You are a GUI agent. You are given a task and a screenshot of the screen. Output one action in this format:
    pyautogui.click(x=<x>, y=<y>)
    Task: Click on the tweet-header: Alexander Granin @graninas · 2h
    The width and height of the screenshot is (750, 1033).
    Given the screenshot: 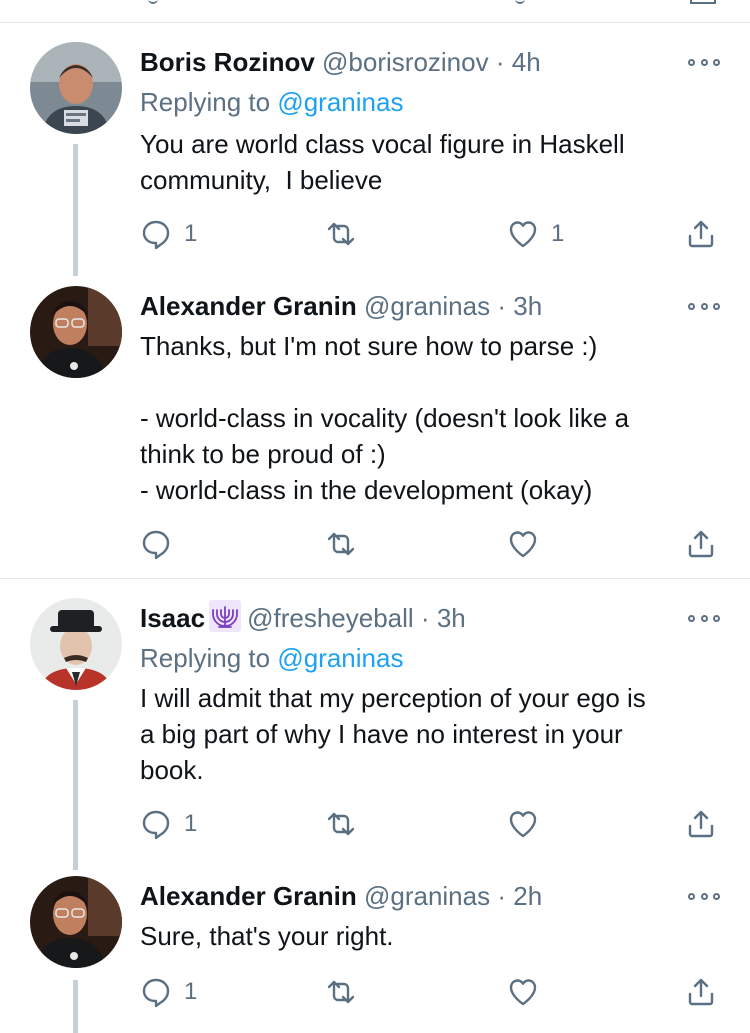 What is the action you would take?
    pyautogui.click(x=341, y=896)
    